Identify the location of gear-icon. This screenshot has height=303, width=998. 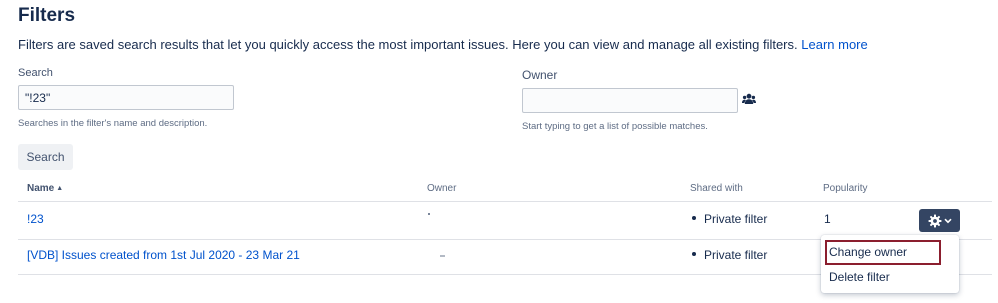
(934, 220).